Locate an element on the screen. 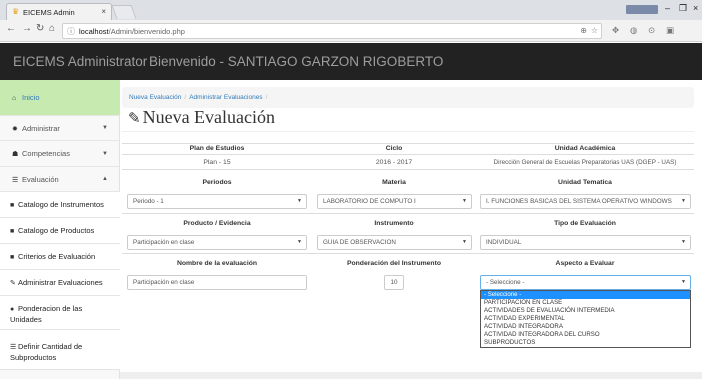  value-plan-estudios: Plan - 15 is located at coordinates (217, 162).